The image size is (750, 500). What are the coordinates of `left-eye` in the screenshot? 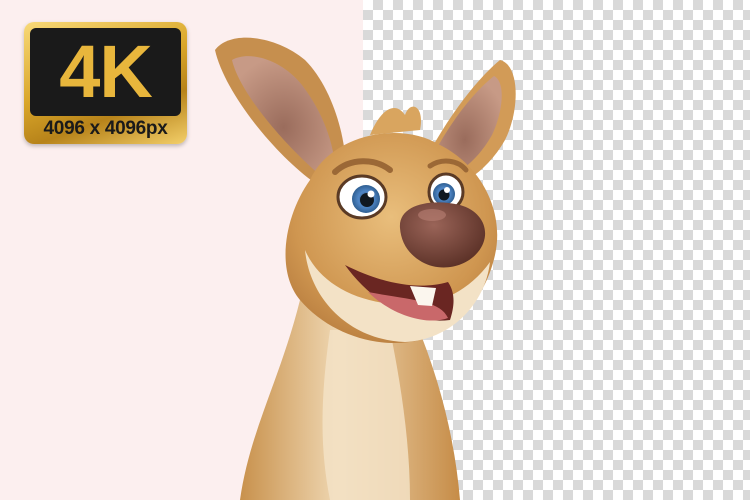 It's located at (362, 197).